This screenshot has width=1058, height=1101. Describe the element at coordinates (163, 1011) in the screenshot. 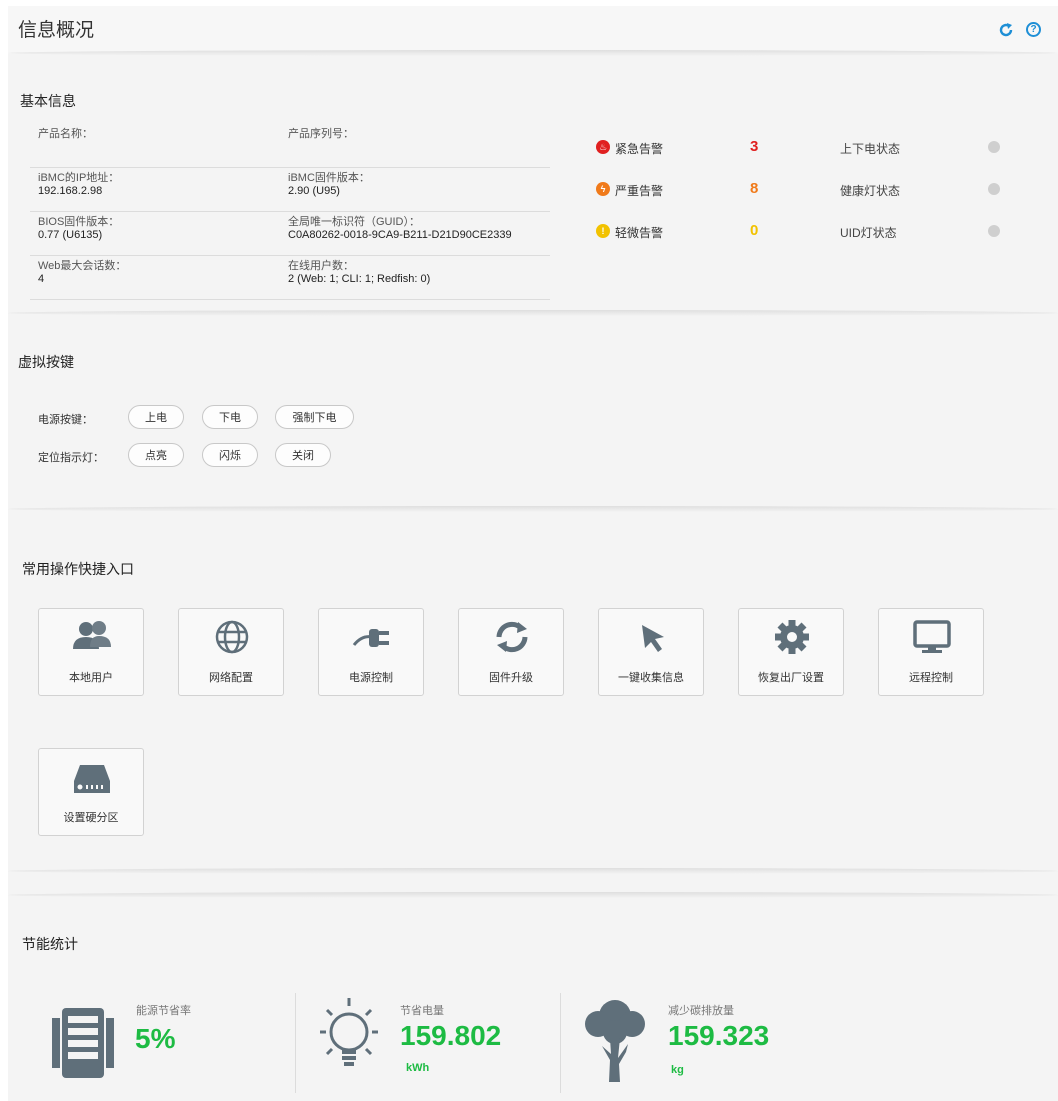

I see `saving-rate-label: 能源节省率` at that location.